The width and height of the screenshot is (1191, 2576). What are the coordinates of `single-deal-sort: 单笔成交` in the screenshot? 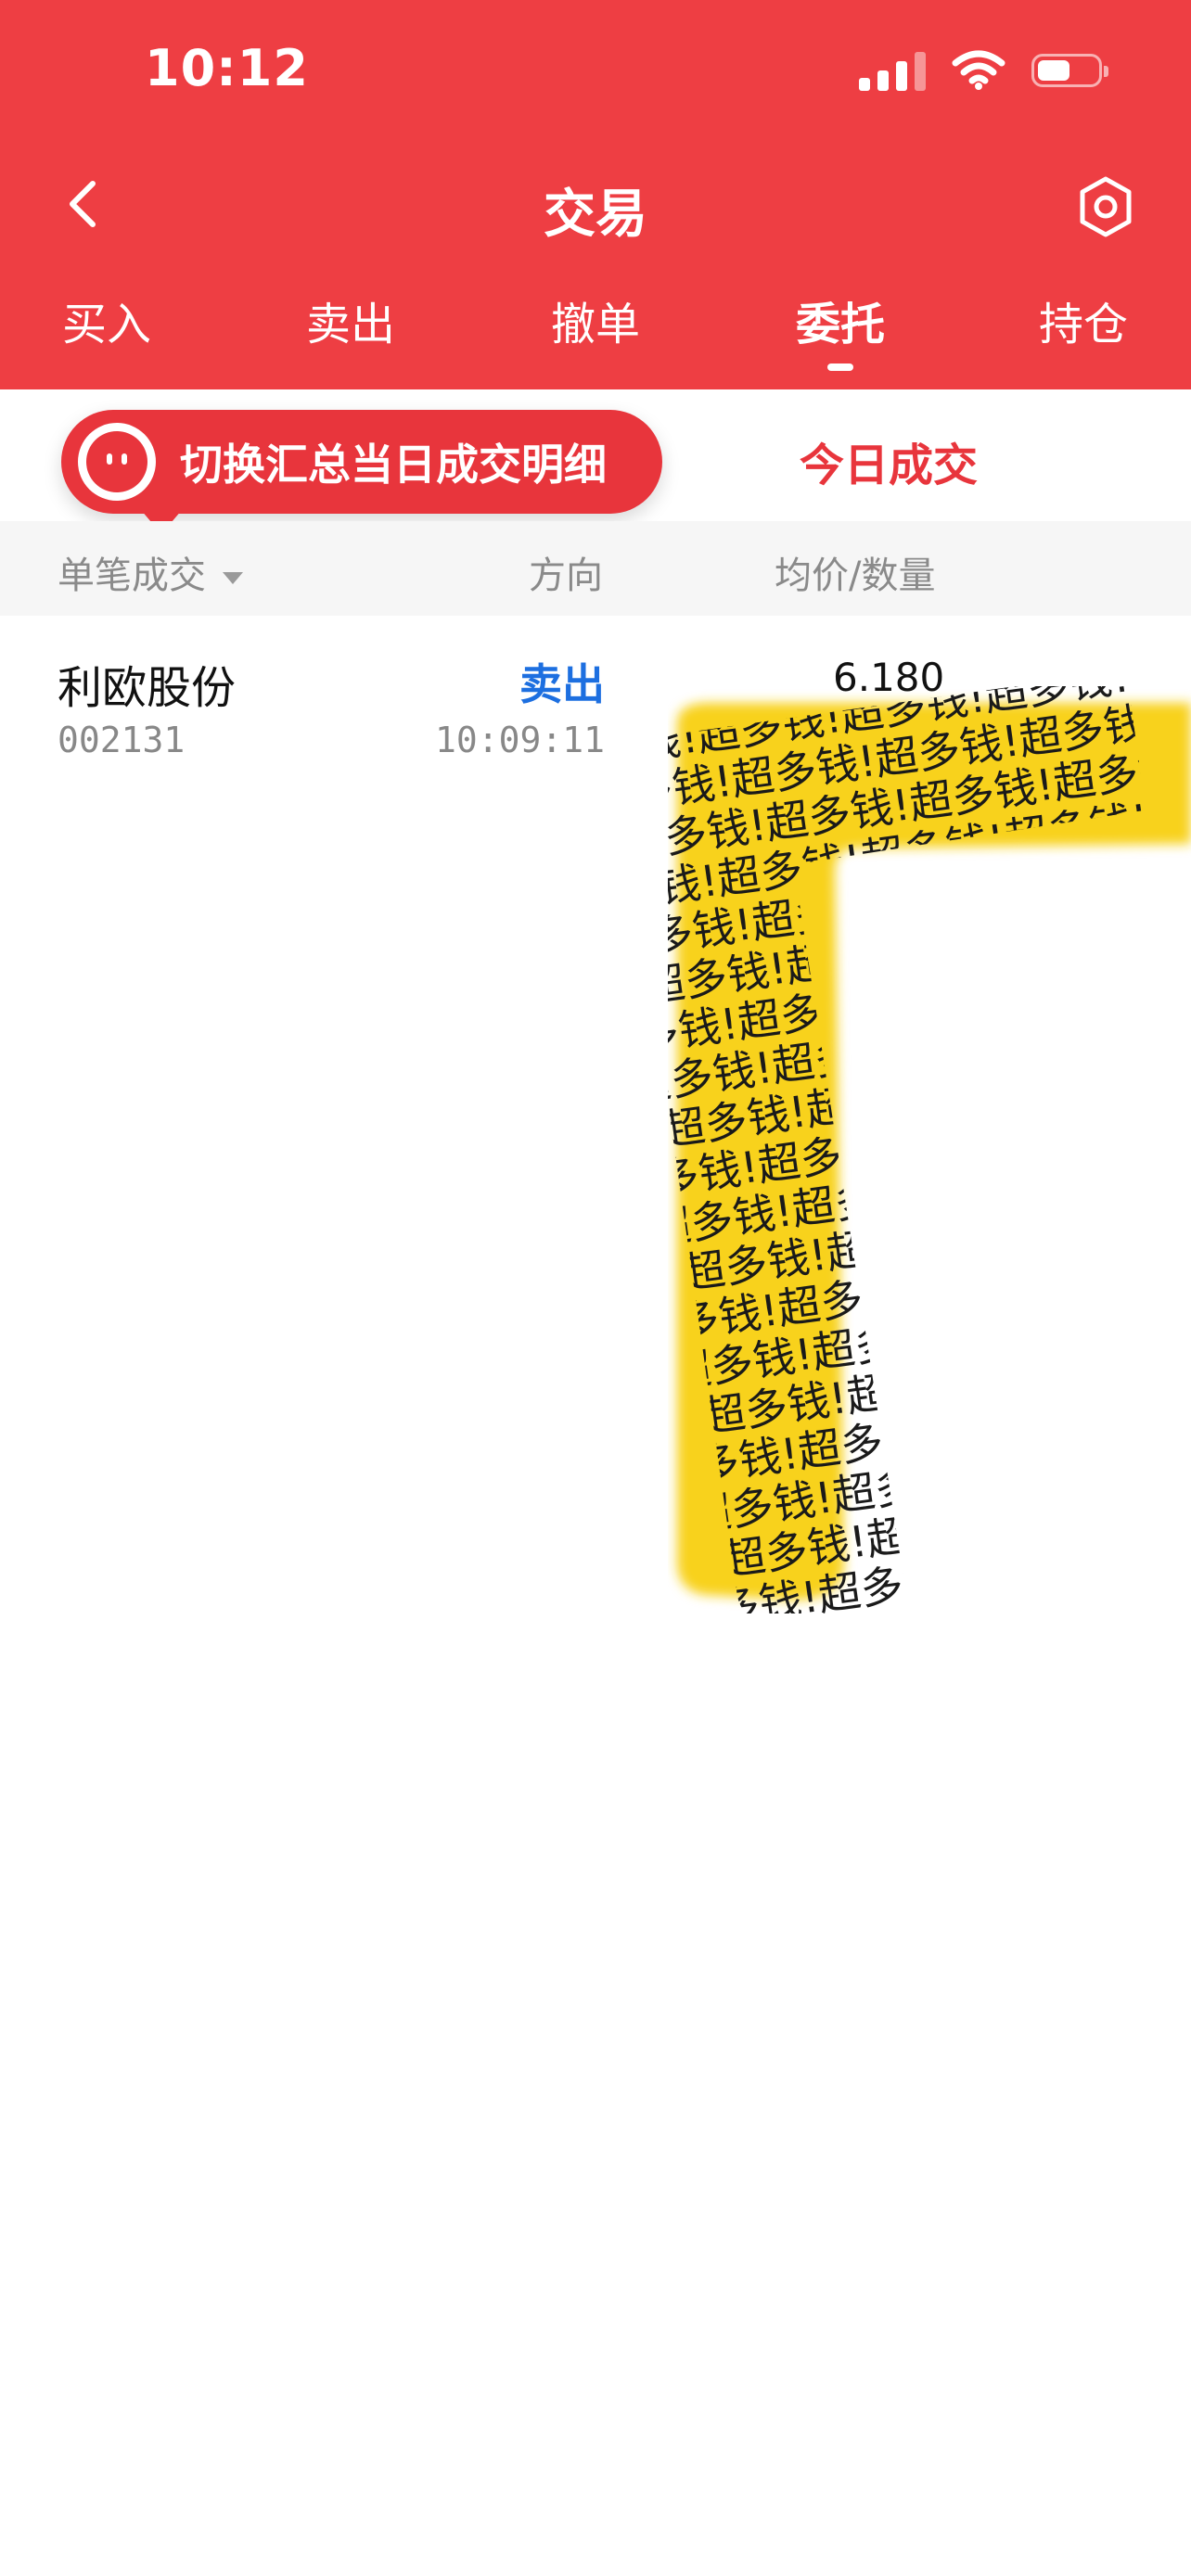 It's located at (151, 572).